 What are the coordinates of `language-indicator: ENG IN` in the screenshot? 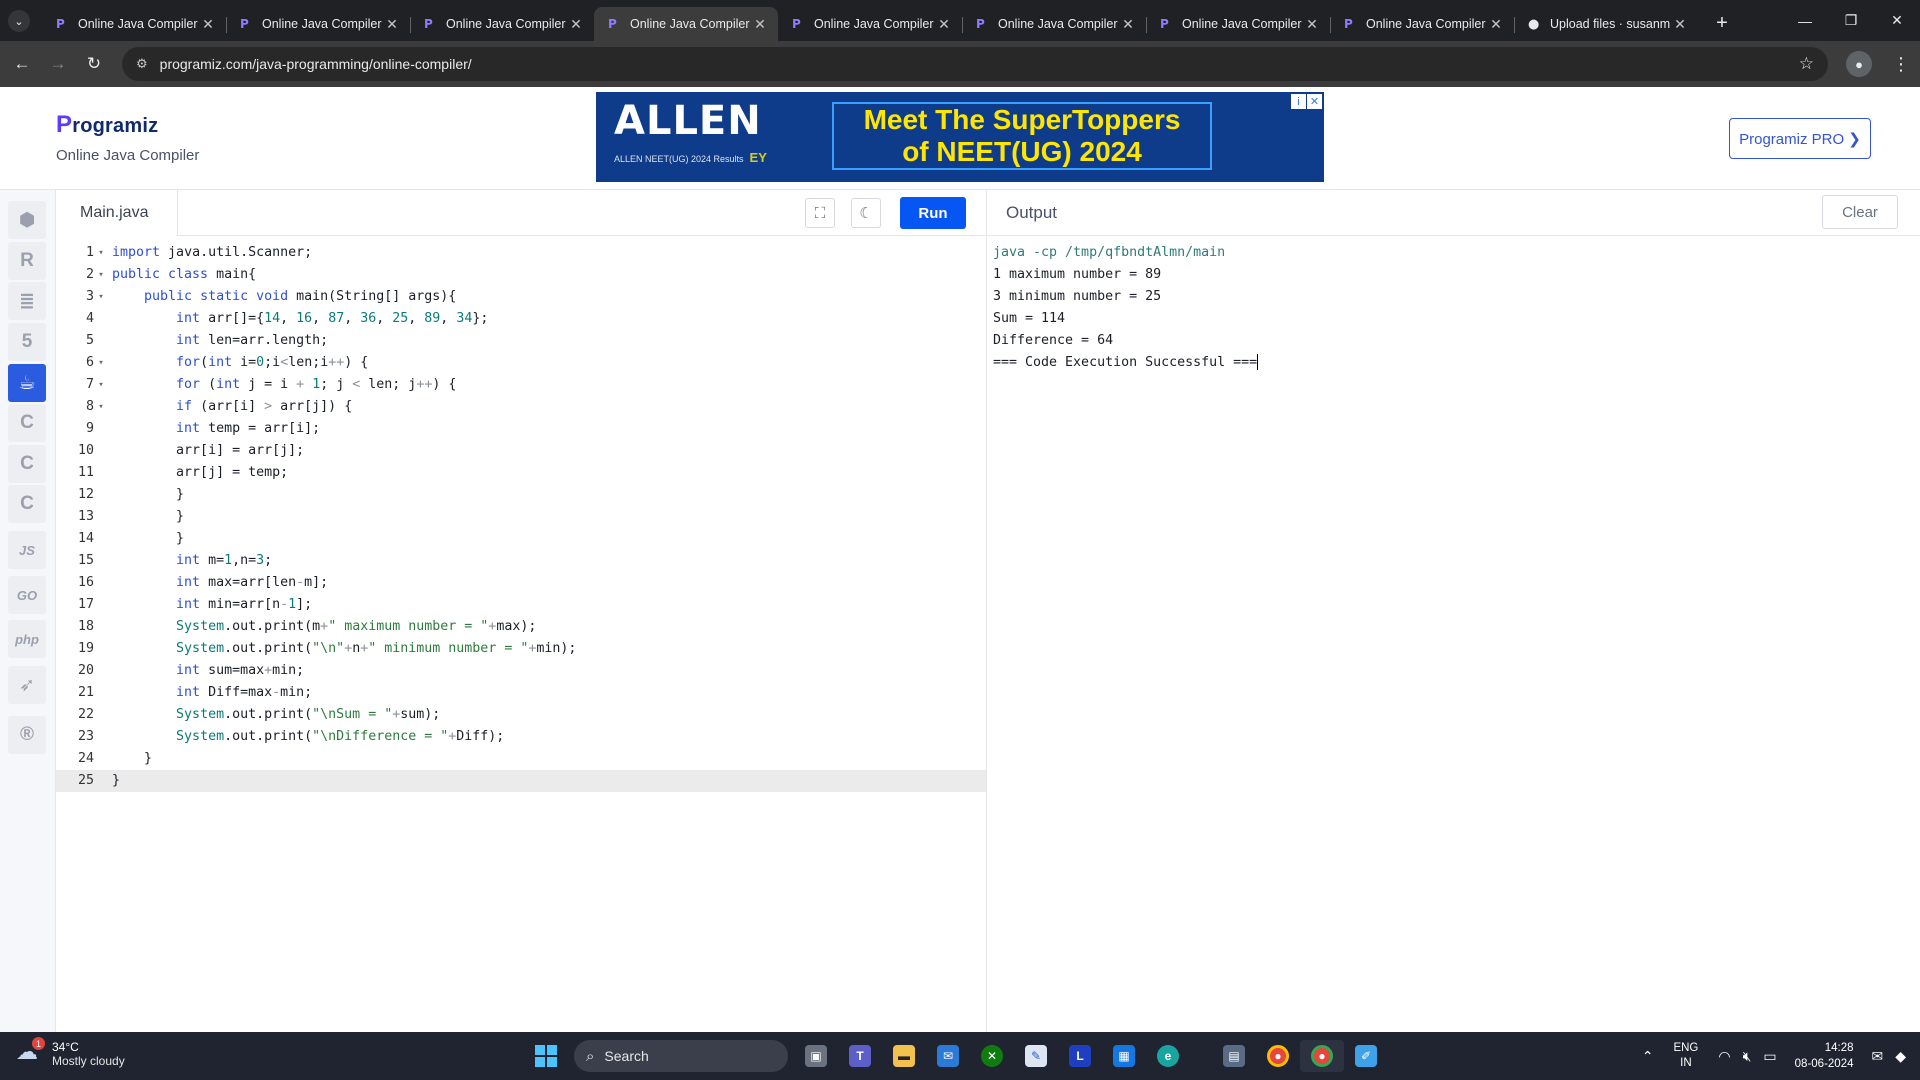 It's located at (1685, 1056).